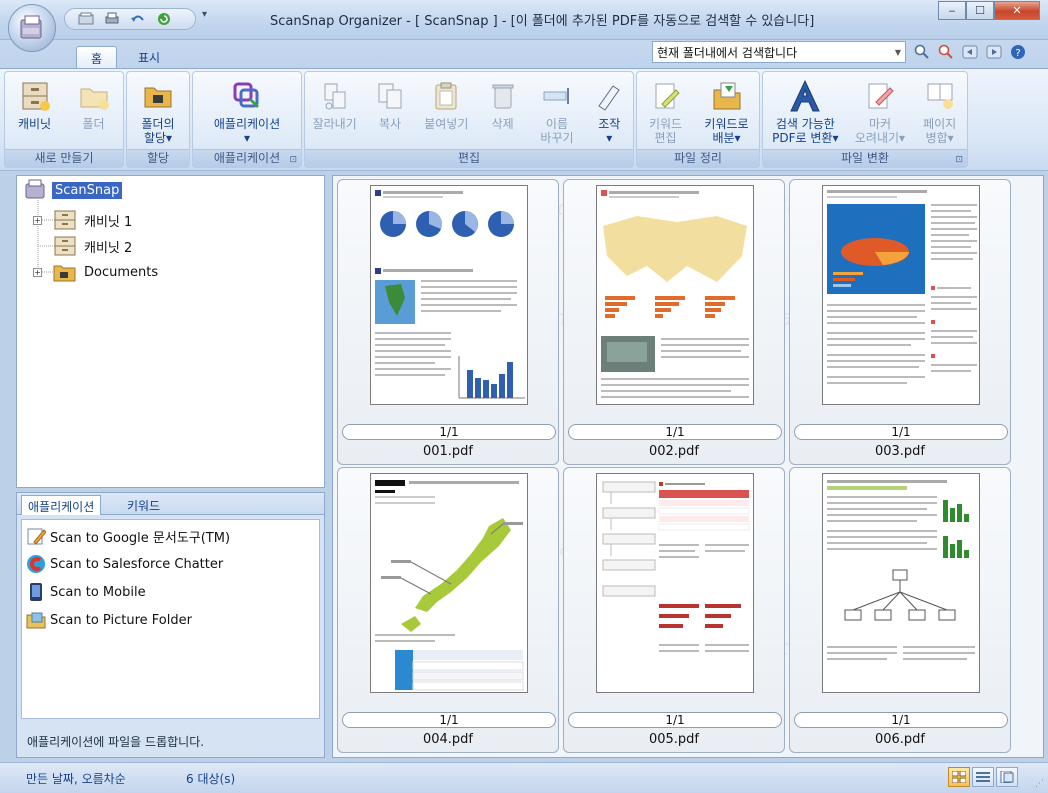  I want to click on prev-result-icon, so click(970, 52).